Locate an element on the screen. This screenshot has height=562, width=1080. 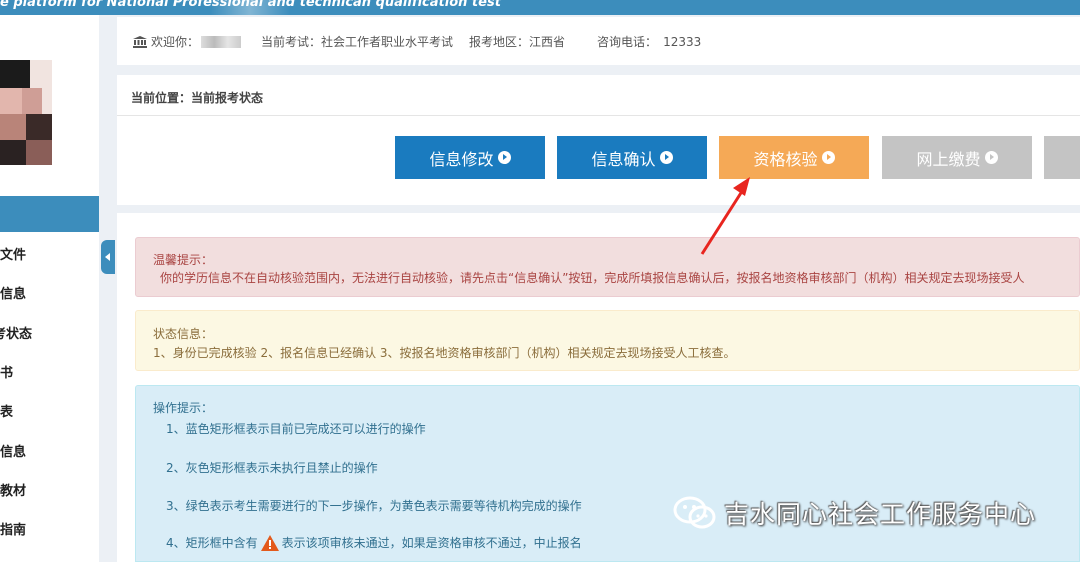
annotation-arrow-icon is located at coordinates (725, 216).